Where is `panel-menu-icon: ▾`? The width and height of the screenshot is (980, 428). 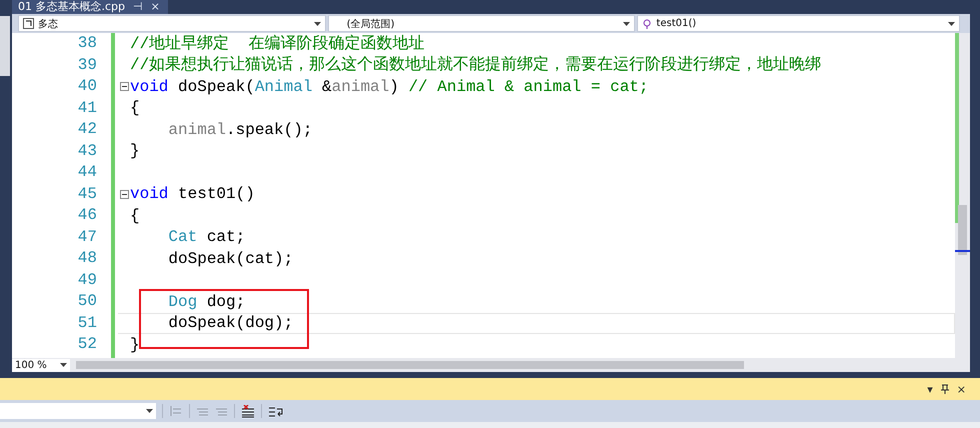
panel-menu-icon: ▾ is located at coordinates (930, 389).